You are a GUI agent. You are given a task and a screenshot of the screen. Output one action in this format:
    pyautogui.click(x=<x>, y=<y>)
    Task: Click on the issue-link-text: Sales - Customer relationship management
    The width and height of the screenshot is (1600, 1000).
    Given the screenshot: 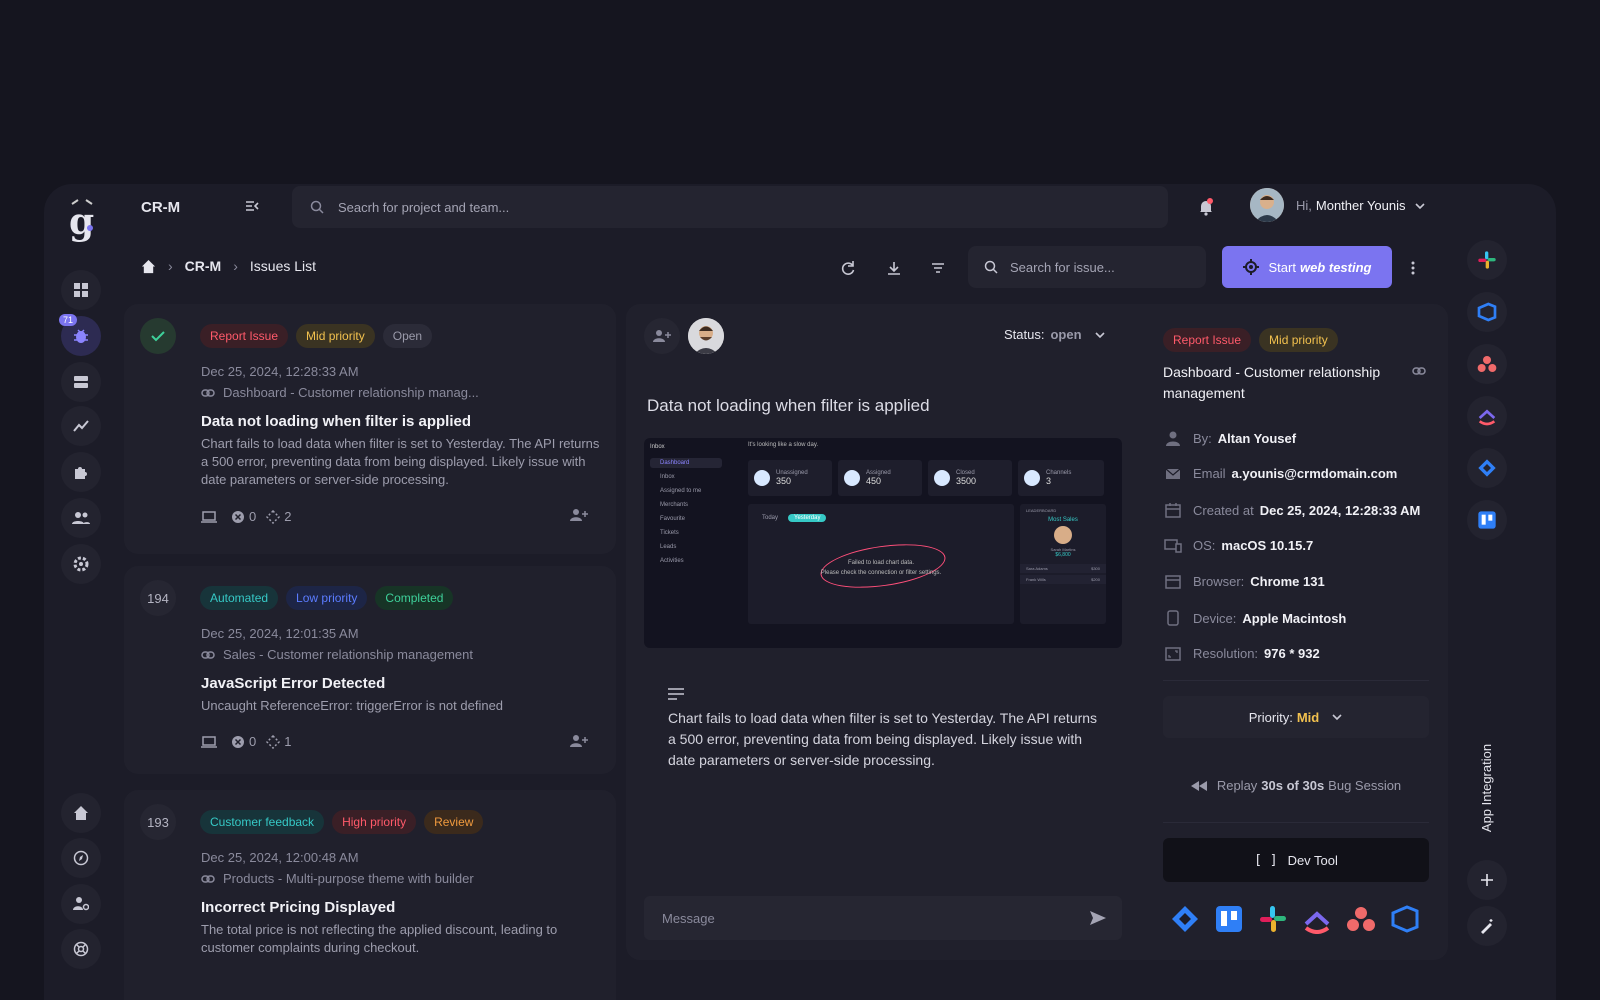 What is the action you would take?
    pyautogui.click(x=348, y=654)
    